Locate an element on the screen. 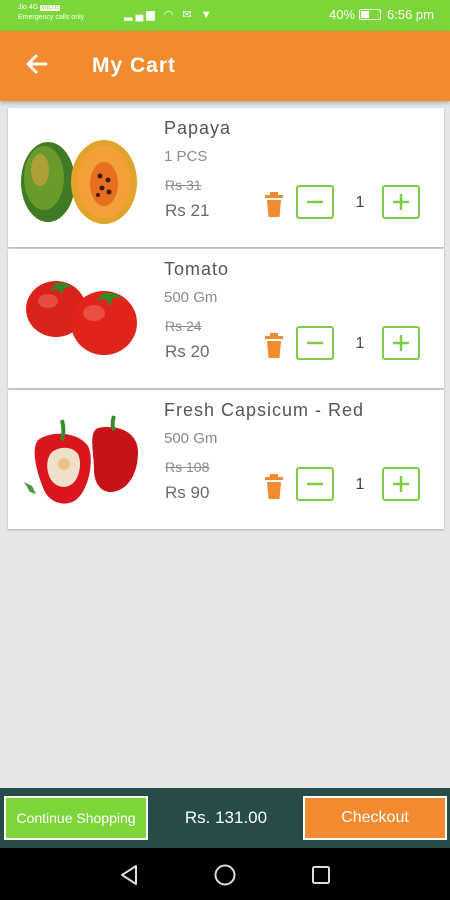 The width and height of the screenshot is (450, 900). item-price: Rs 20 is located at coordinates (187, 351).